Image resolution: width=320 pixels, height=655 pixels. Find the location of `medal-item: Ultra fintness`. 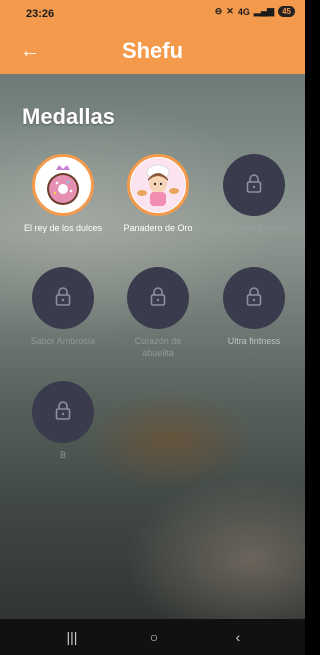

medal-item: Ultra fintness is located at coordinates (254, 307).